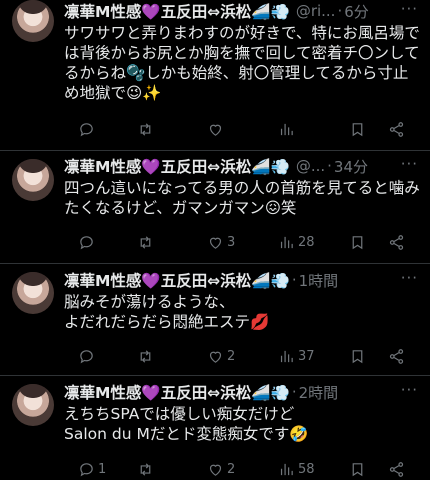 This screenshot has height=480, width=430. I want to click on views-button, so click(288, 129).